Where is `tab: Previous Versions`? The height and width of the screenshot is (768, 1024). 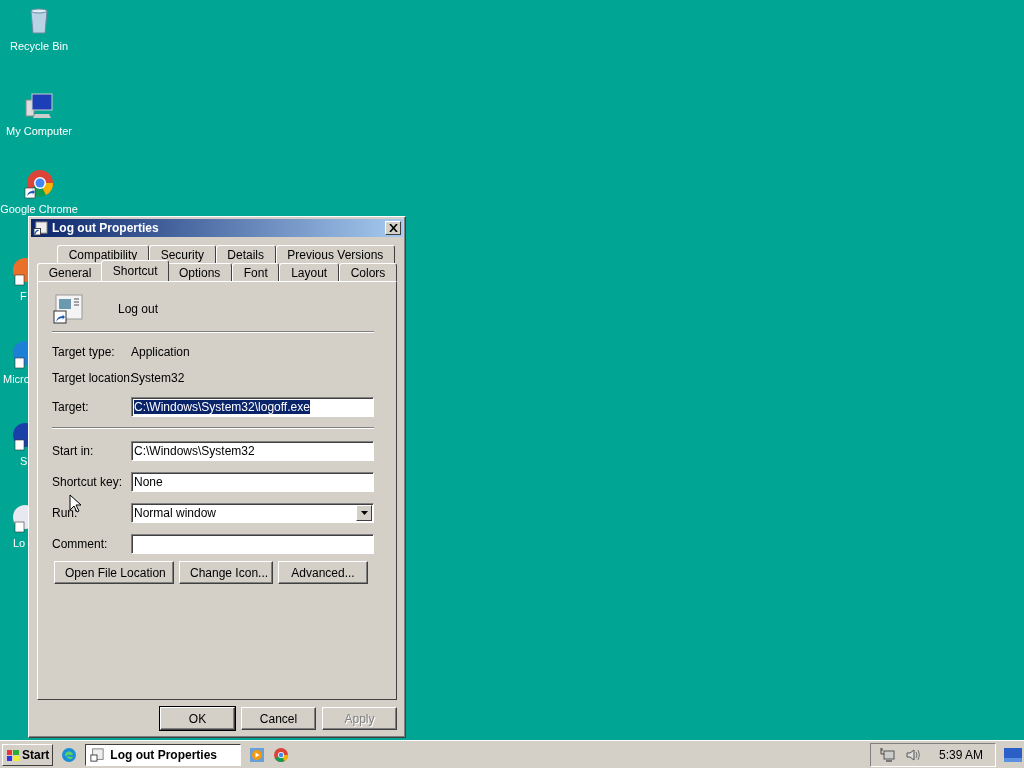 tab: Previous Versions is located at coordinates (335, 254).